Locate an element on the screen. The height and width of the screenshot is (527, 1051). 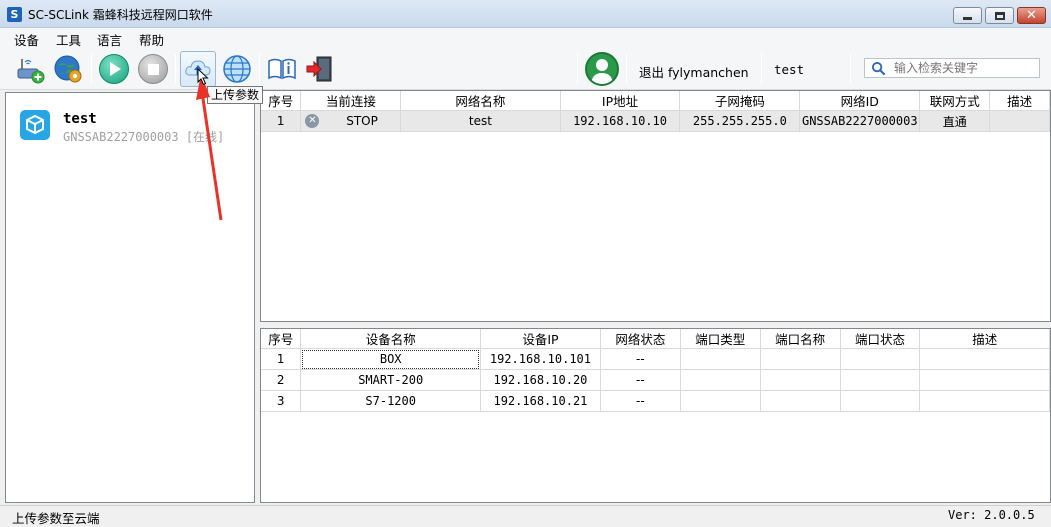
column-header: 设备IP is located at coordinates (540, 339).